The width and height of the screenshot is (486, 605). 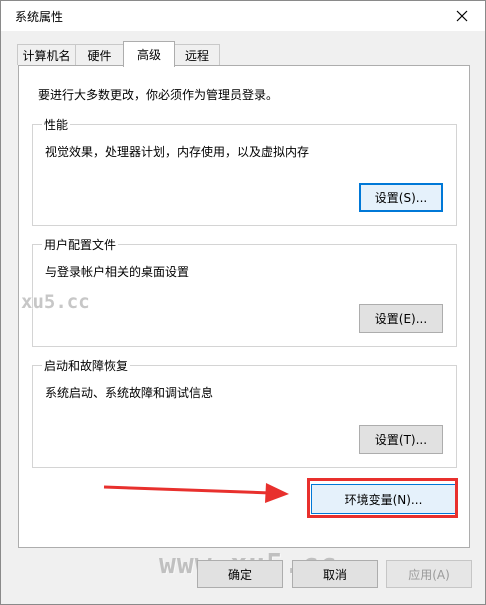 I want to click on tab-remote: 远程, so click(x=197, y=54).